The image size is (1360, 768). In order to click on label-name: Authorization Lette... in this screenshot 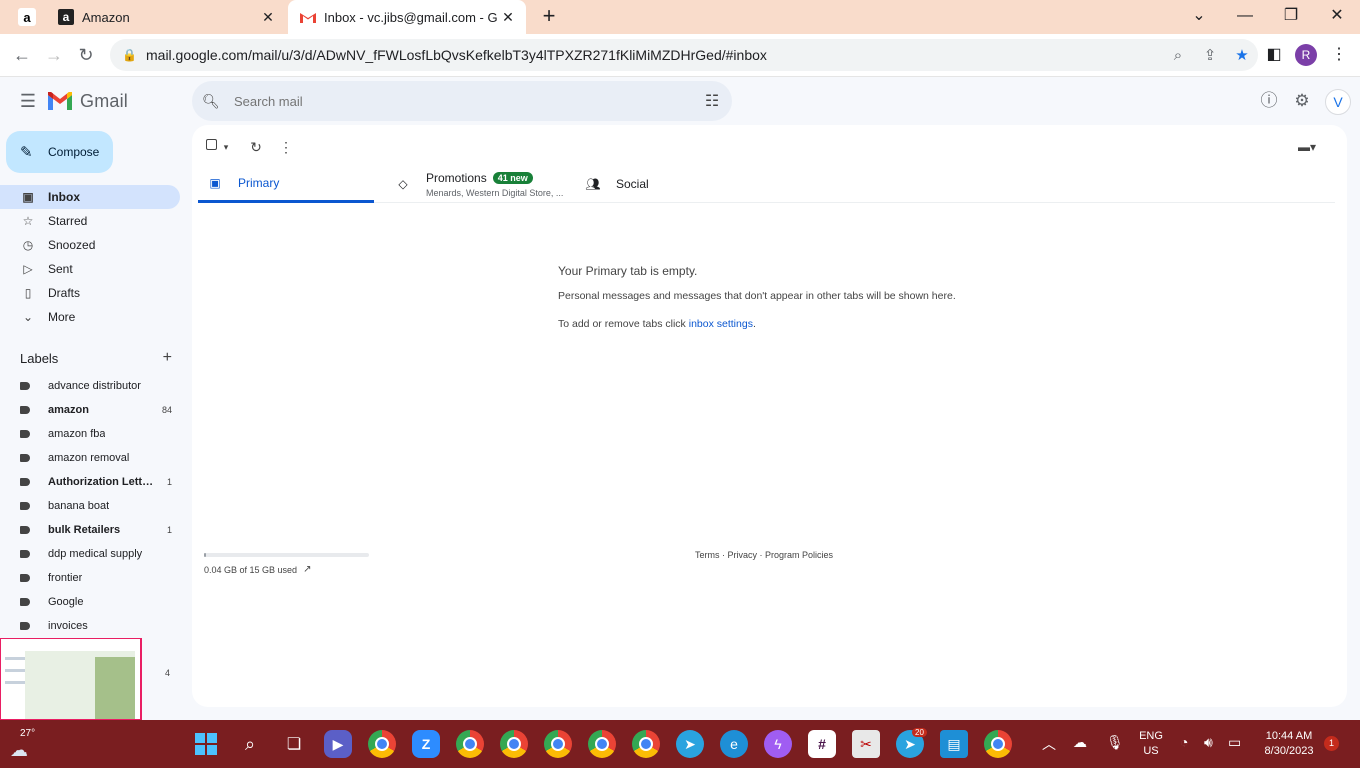, I will do `click(102, 482)`.